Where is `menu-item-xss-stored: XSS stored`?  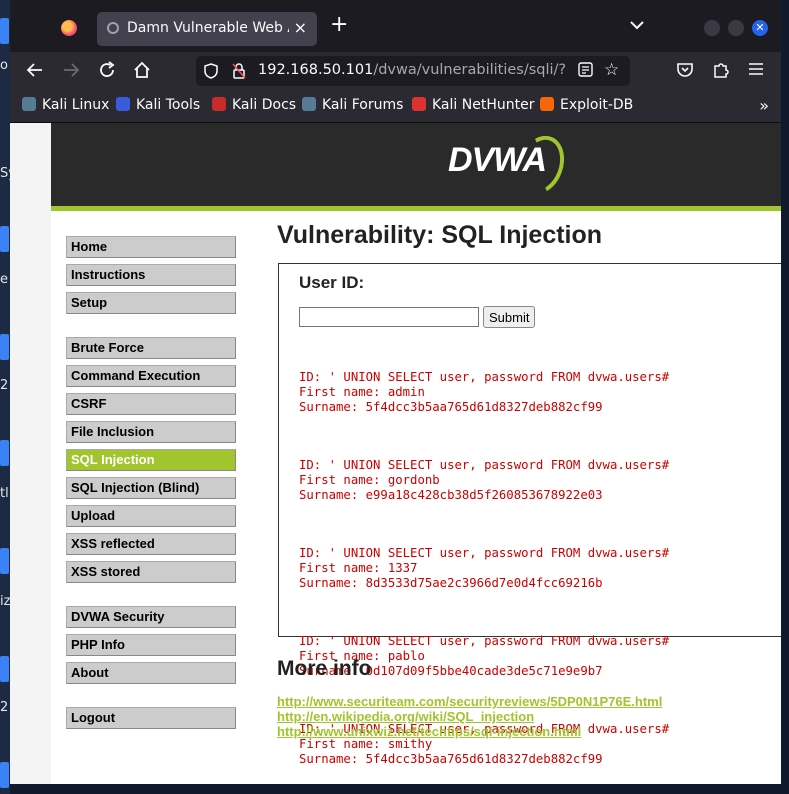 menu-item-xss-stored: XSS stored is located at coordinates (151, 572).